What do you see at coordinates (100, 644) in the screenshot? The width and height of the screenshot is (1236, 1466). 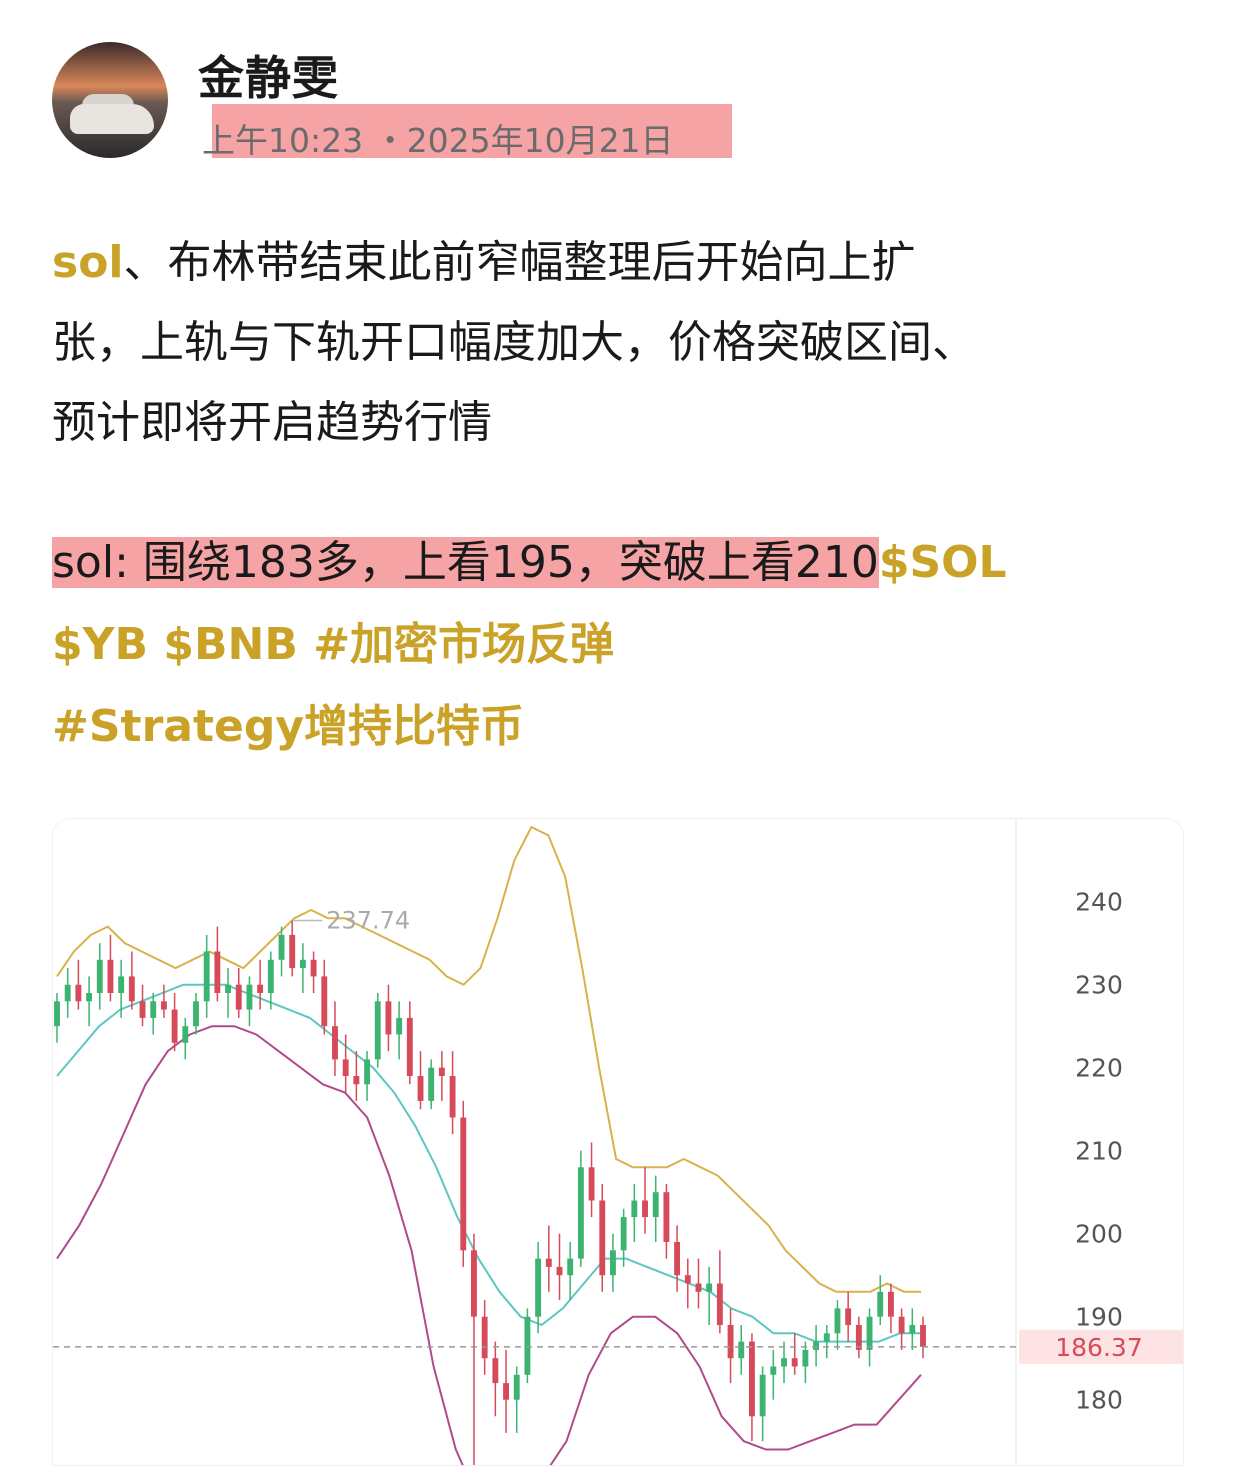 I see `cashtag-yb: $YB` at bounding box center [100, 644].